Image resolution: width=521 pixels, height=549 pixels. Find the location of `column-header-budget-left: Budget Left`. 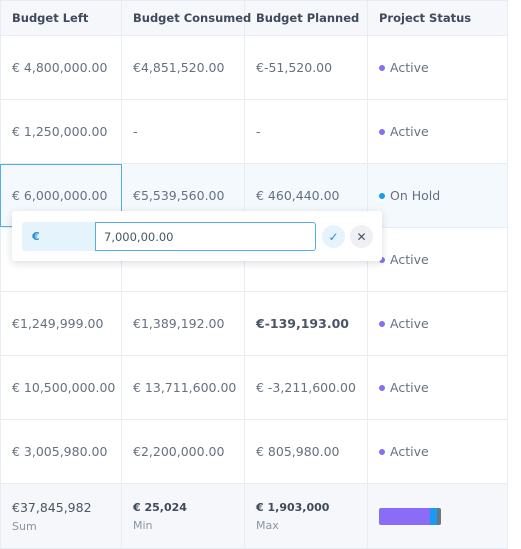

column-header-budget-left: Budget Left is located at coordinates (61, 18).